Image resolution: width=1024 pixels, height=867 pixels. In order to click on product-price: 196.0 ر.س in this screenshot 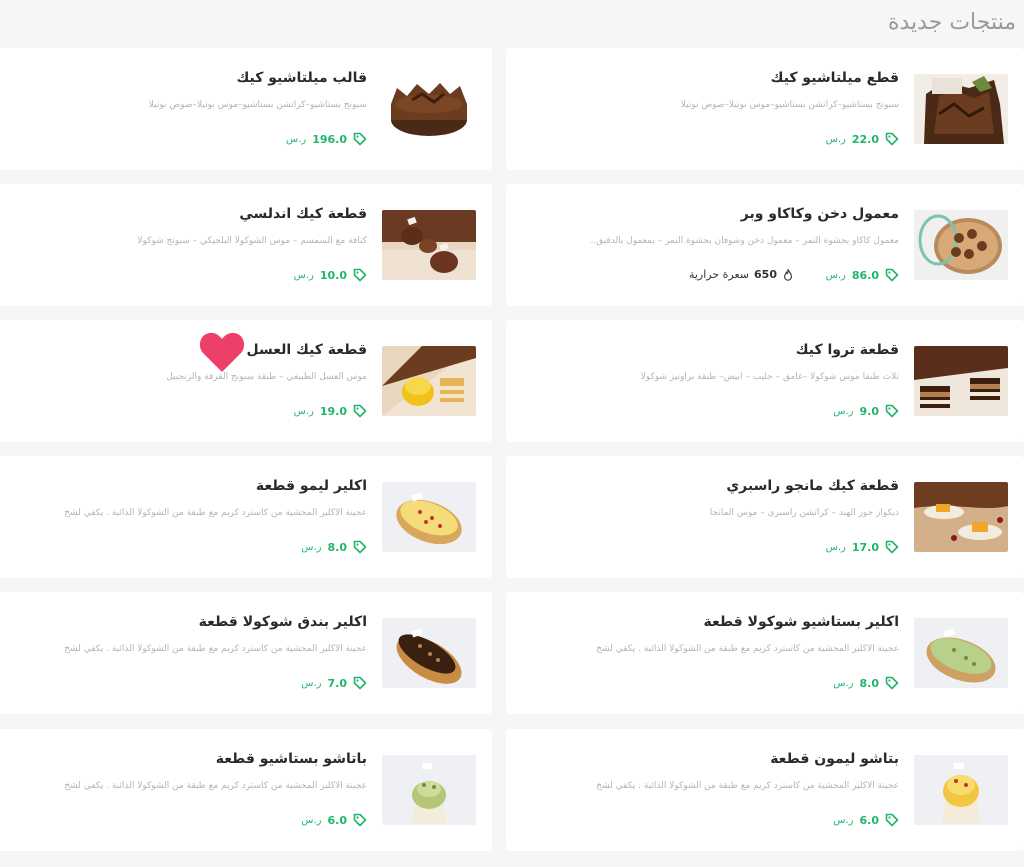, I will do `click(326, 139)`.